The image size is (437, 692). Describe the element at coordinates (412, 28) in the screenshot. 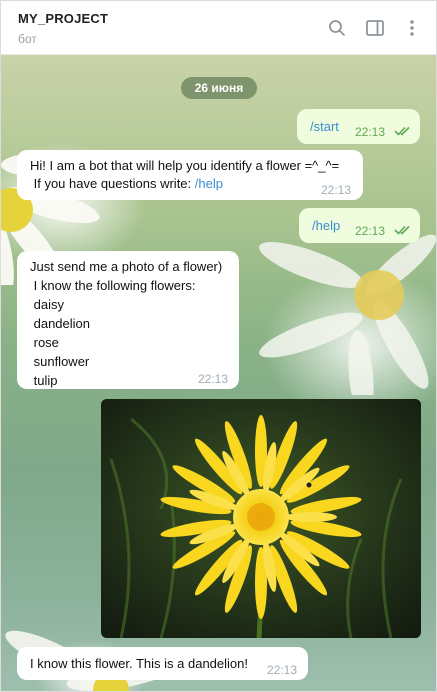

I see `more-vertical-icon` at that location.